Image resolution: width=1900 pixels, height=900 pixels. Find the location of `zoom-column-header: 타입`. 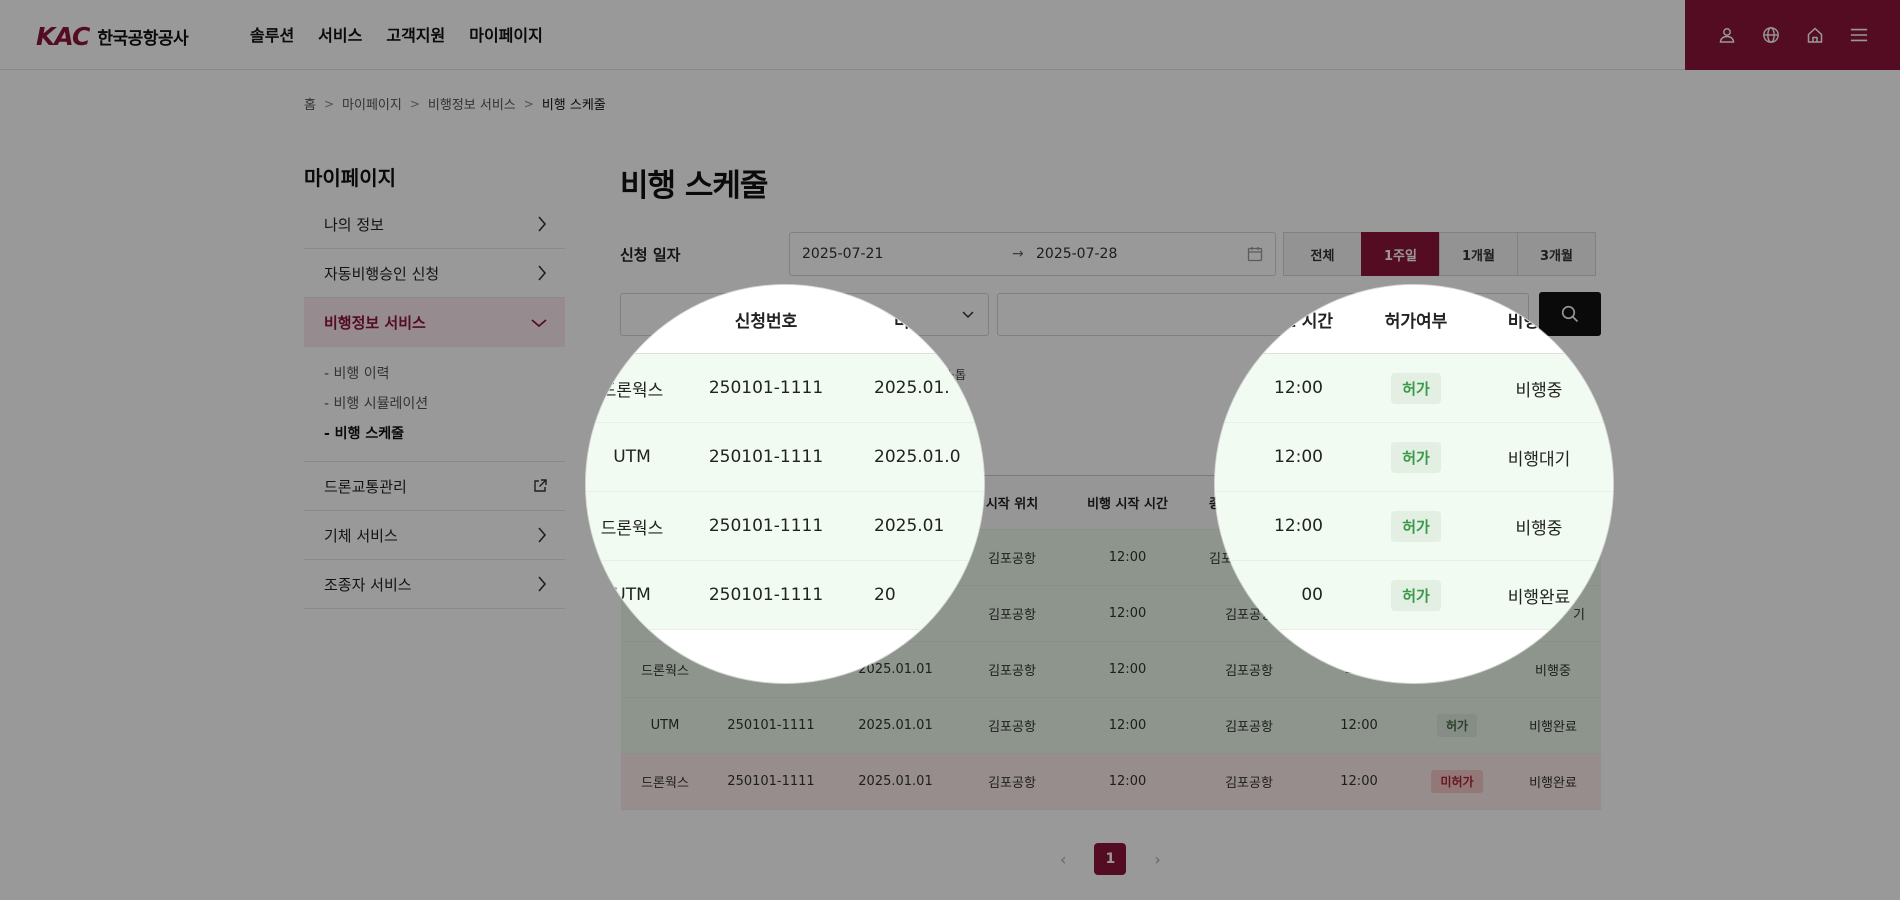

zoom-column-header: 타입 is located at coordinates (632, 321).